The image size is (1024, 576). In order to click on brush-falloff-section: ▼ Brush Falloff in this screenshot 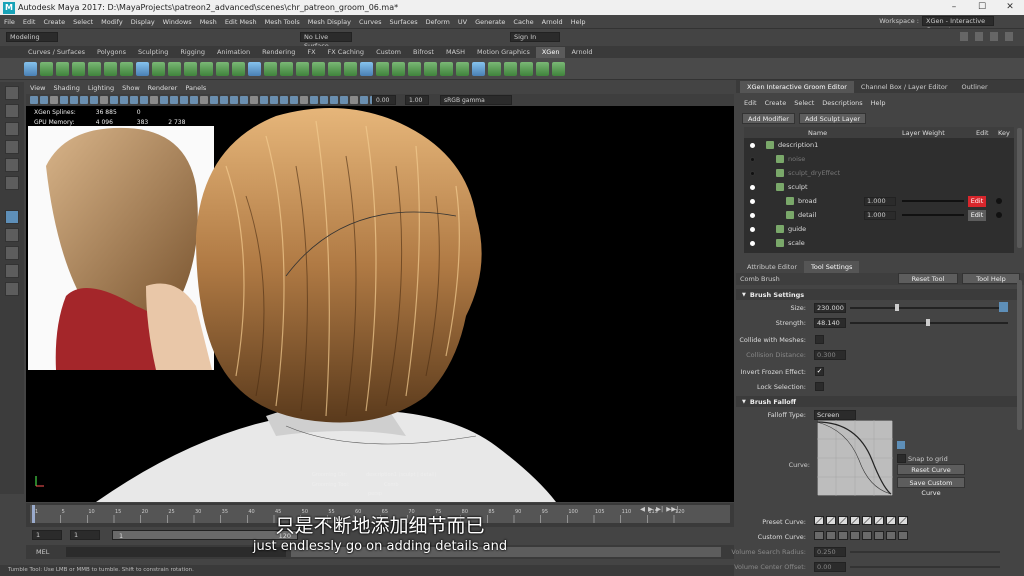, I will do `click(877, 401)`.